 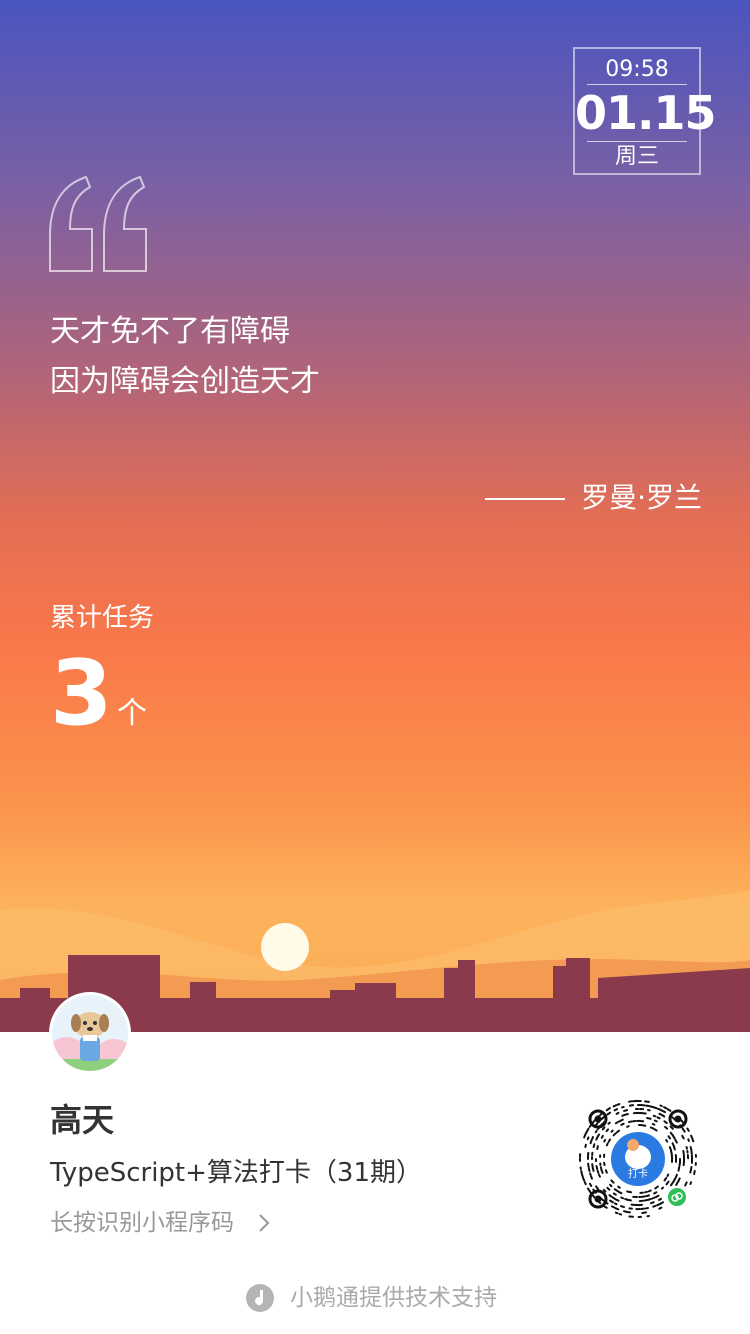 What do you see at coordinates (82, 1120) in the screenshot?
I see `user-name: 高天` at bounding box center [82, 1120].